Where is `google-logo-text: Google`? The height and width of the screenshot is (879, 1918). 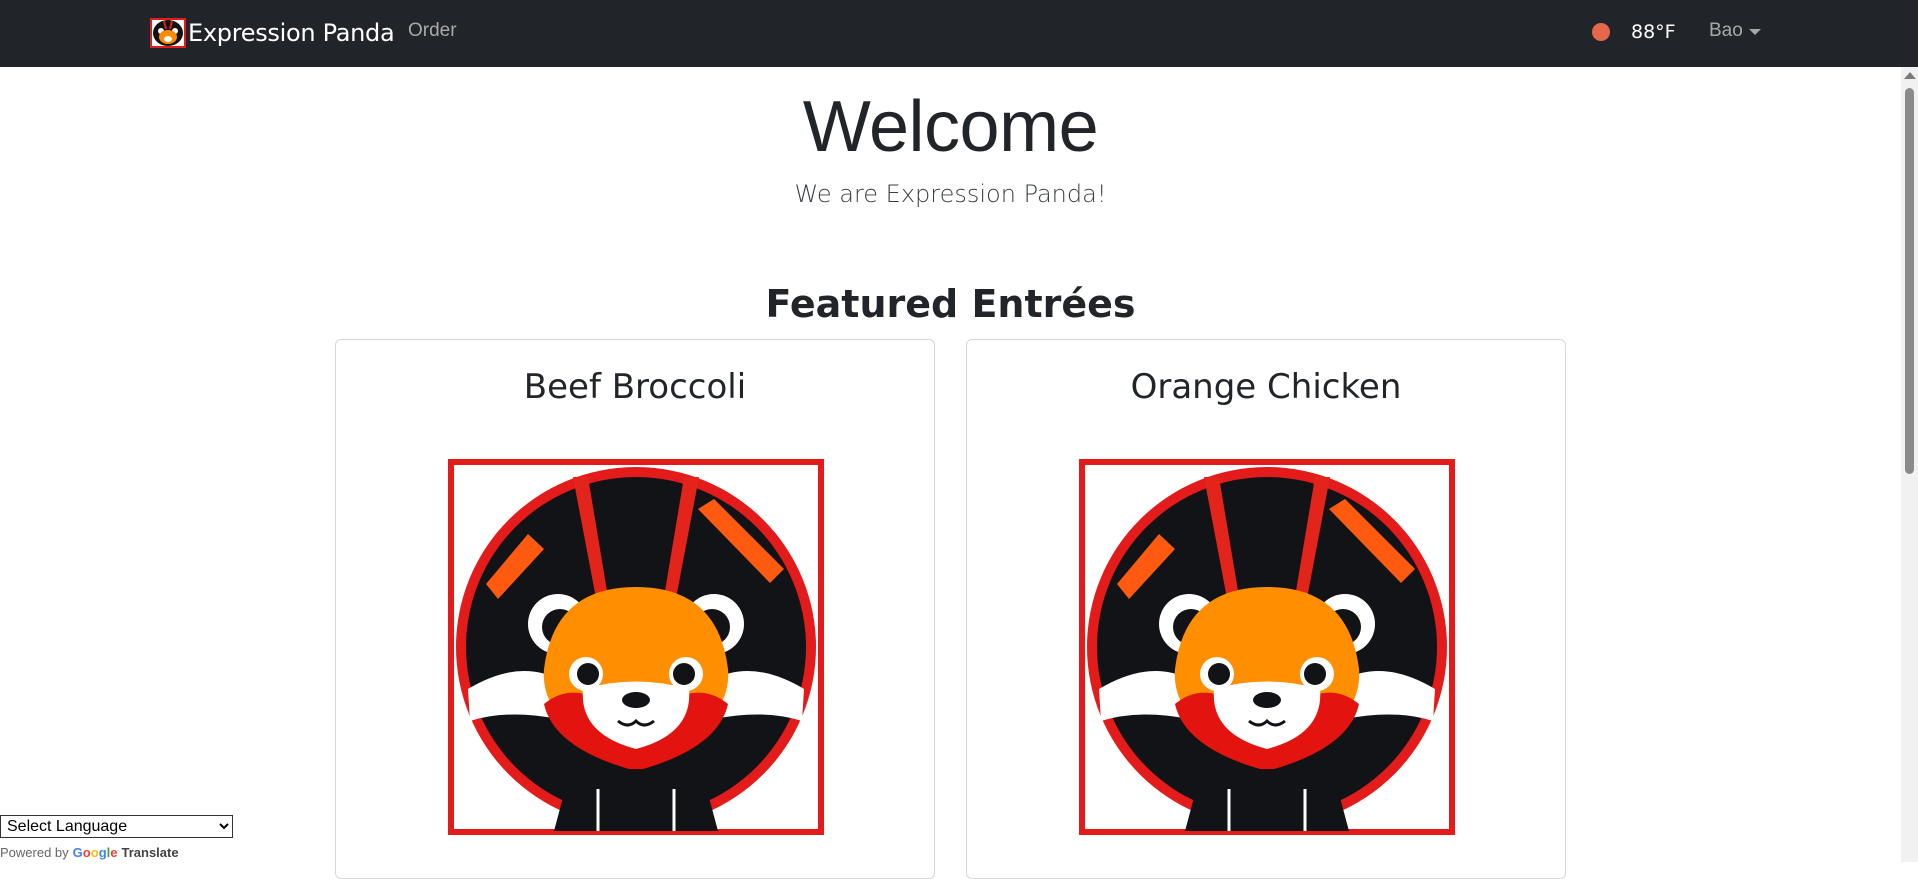 google-logo-text: Google is located at coordinates (95, 852).